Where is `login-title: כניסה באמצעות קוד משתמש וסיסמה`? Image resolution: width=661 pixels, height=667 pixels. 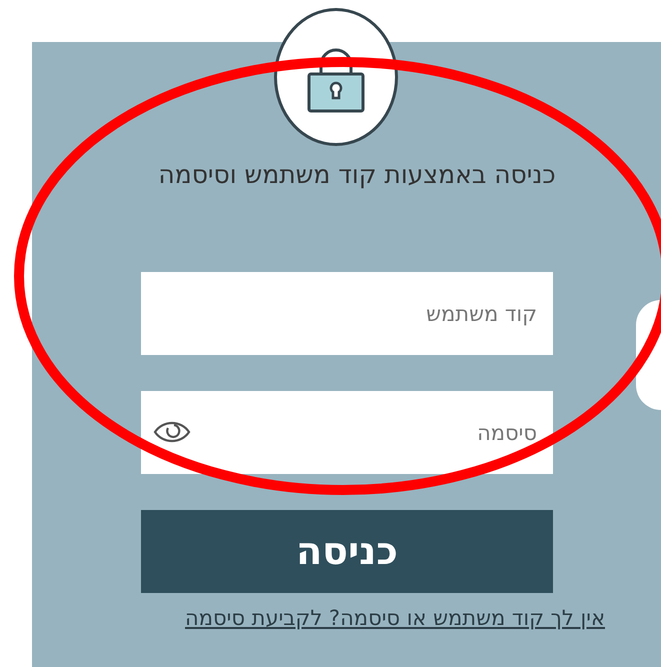
login-title: כניסה באמצעות קוד משתמש וסיסמה is located at coordinates (357, 175).